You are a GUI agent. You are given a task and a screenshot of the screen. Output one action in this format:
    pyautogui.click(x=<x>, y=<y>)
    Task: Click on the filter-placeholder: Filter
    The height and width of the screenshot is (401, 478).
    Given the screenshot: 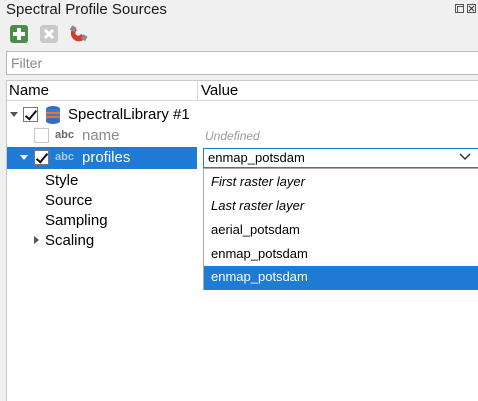 What is the action you would take?
    pyautogui.click(x=27, y=63)
    